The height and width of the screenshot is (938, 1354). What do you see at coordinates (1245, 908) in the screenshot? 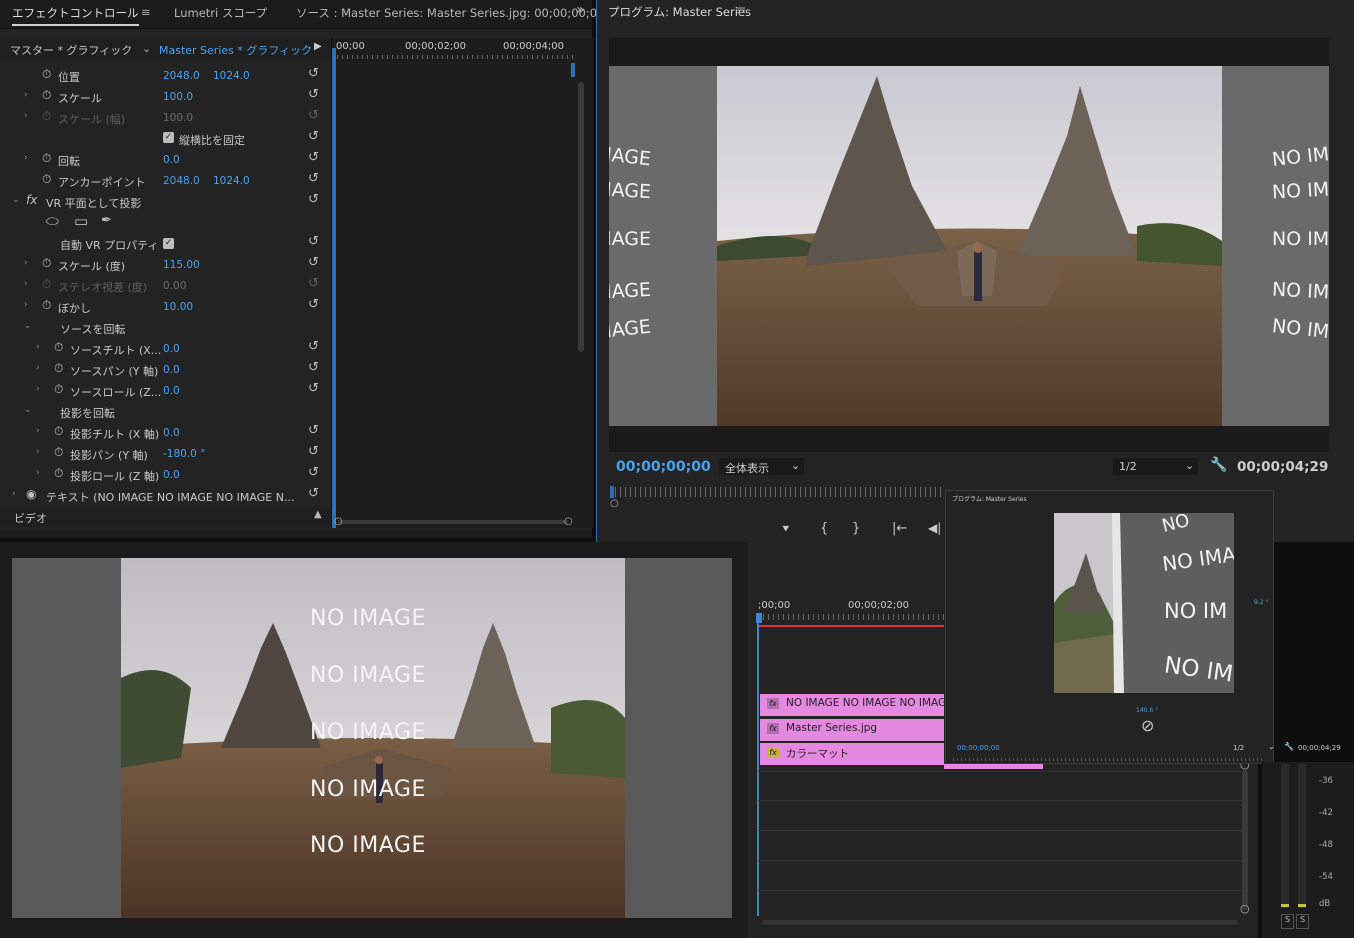
I see `scroll-handle-icon: ○` at bounding box center [1245, 908].